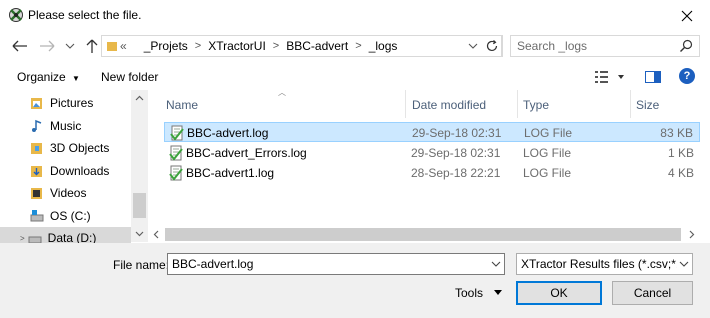  What do you see at coordinates (228, 133) in the screenshot?
I see `file-name: BBC-advert.log` at bounding box center [228, 133].